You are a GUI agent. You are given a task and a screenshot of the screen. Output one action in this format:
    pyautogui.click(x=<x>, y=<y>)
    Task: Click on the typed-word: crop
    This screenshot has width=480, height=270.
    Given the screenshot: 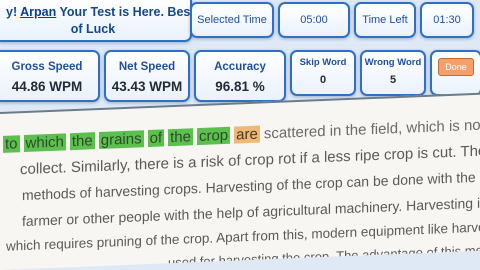 What is the action you would take?
    pyautogui.click(x=213, y=136)
    